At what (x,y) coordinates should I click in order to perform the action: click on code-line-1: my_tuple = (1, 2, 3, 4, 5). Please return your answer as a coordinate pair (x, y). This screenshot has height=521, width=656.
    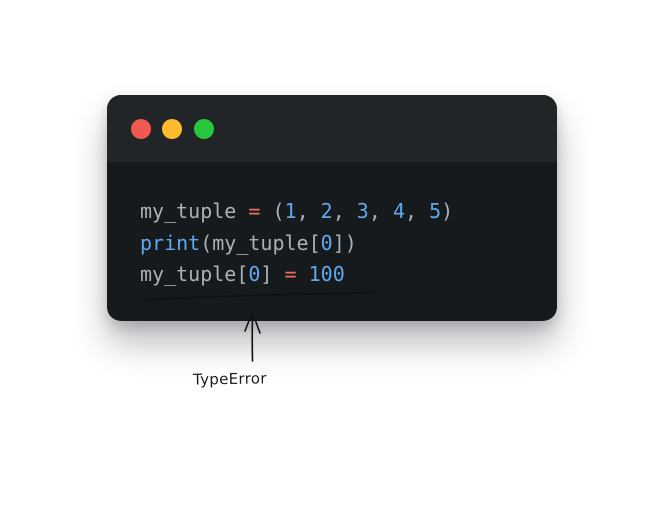
    Looking at the image, I should click on (296, 212).